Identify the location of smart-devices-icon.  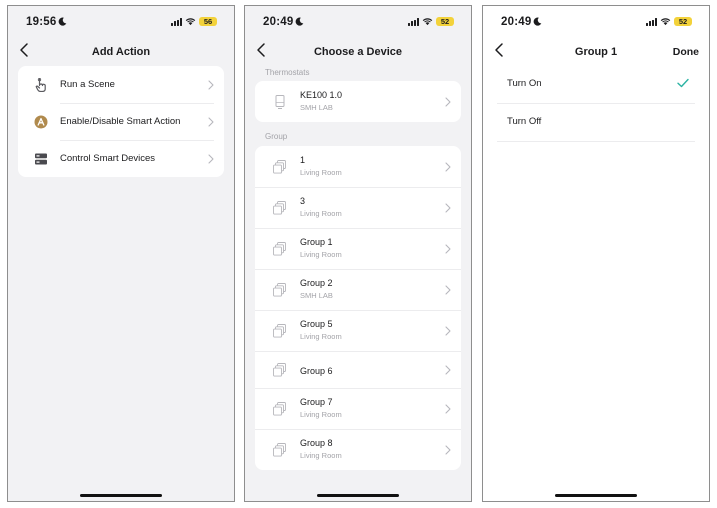
(41, 158).